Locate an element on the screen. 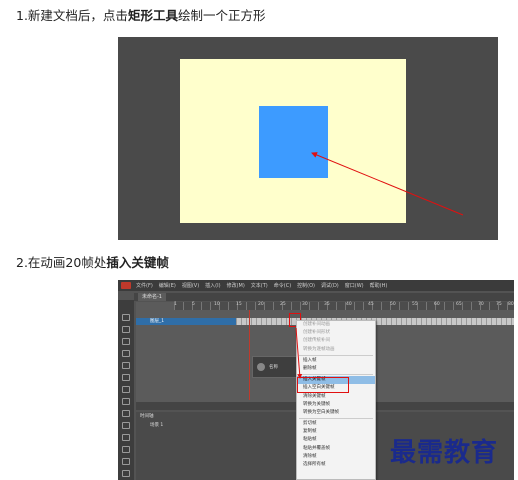 The image size is (518, 480). step-1-suffix: 绘制一个正方形 is located at coordinates (221, 15).